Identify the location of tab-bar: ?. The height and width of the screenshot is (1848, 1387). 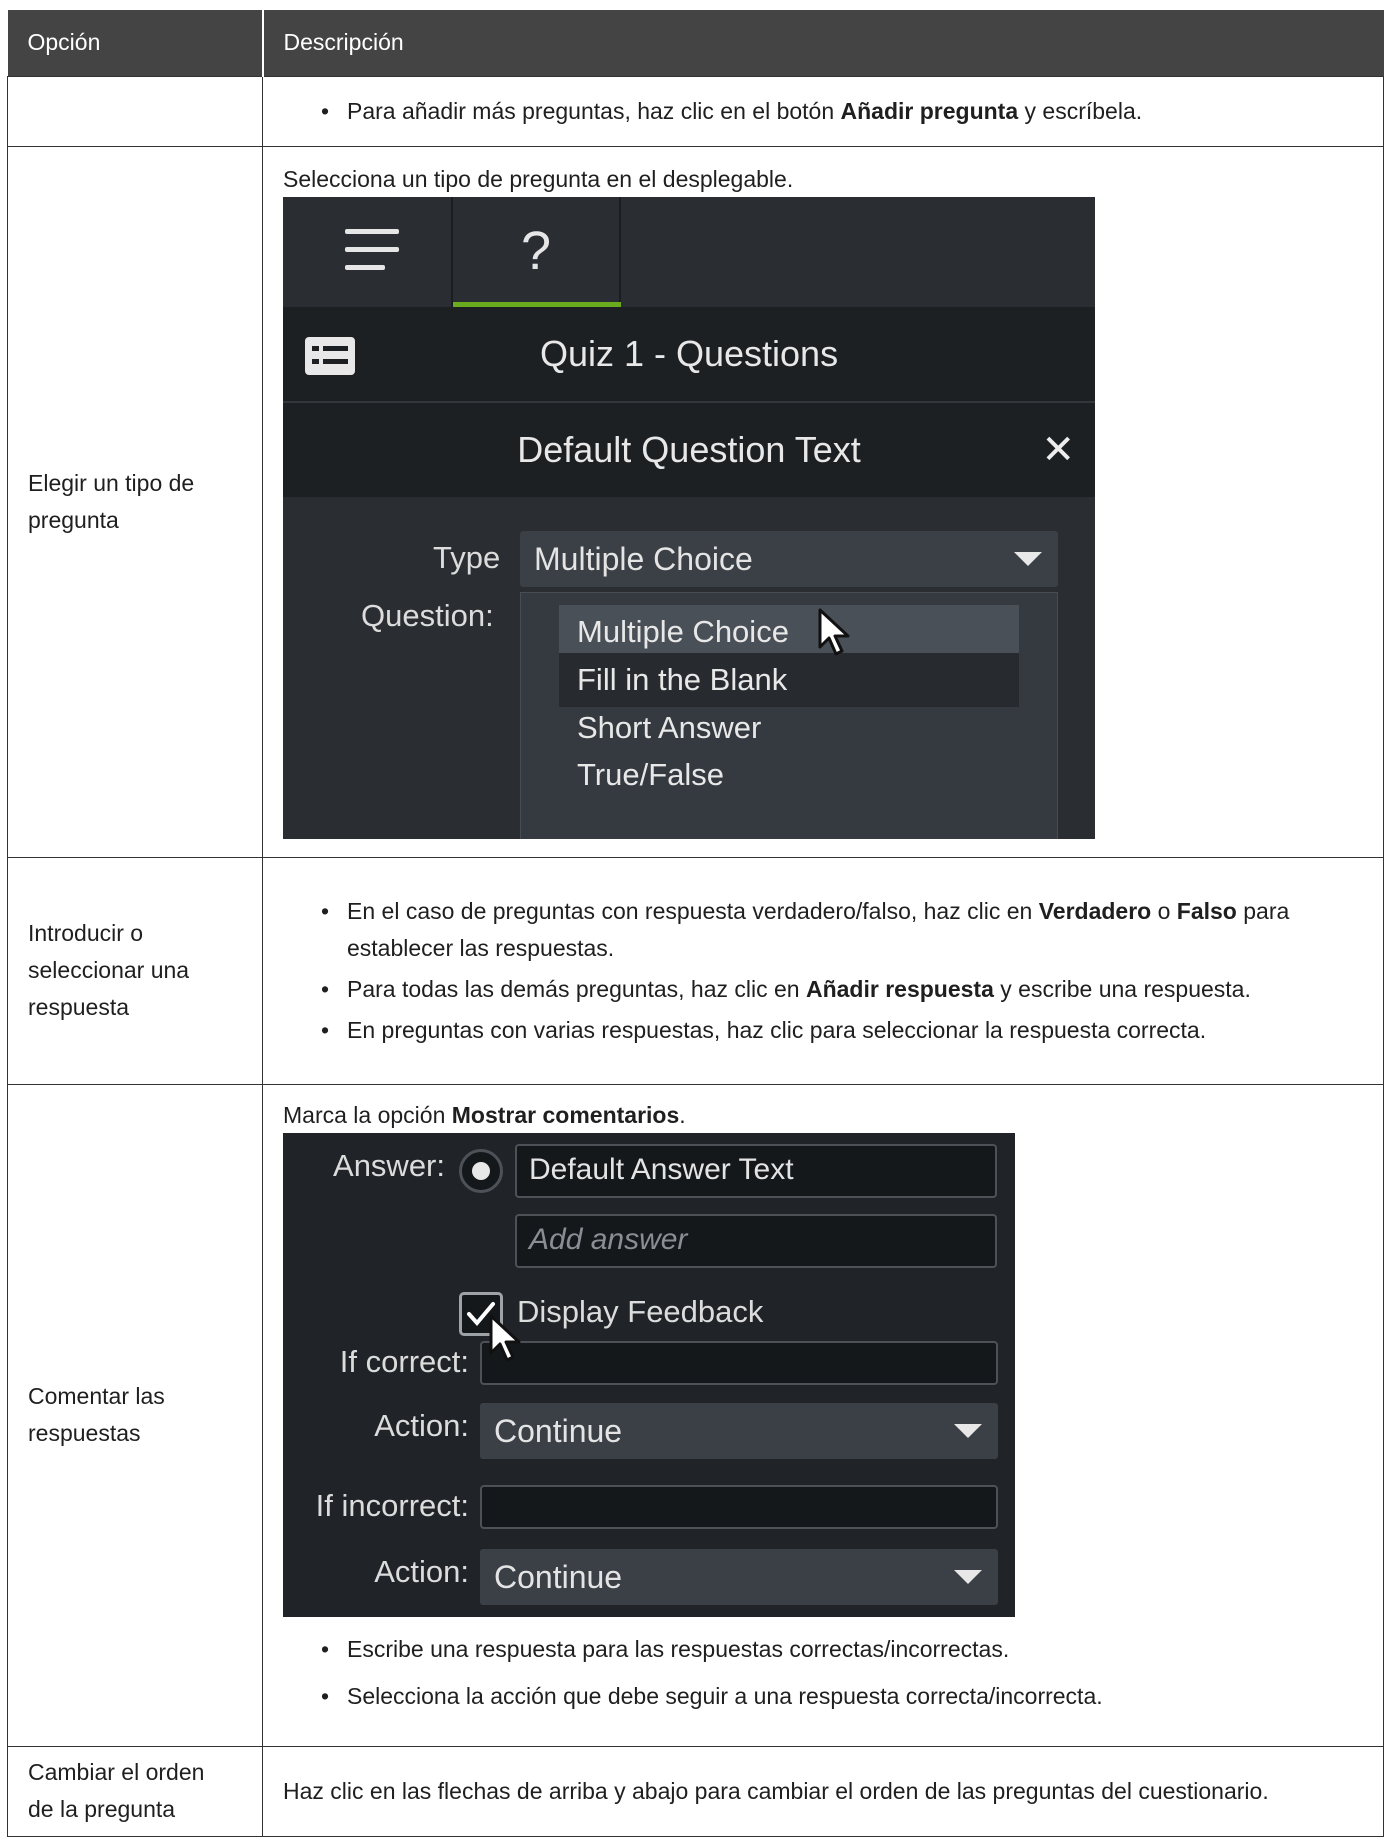
(689, 251).